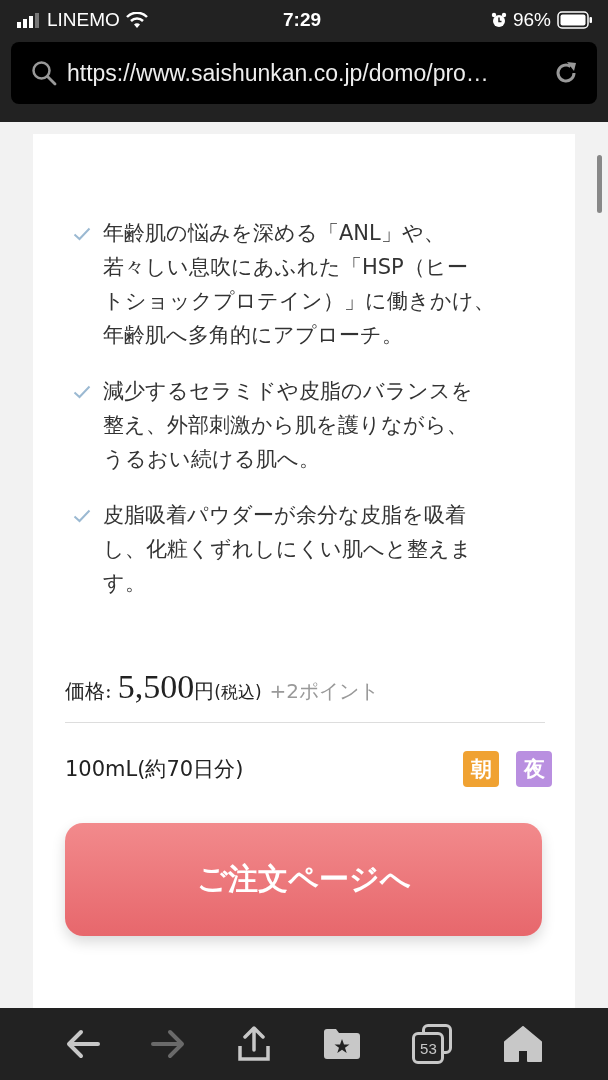  I want to click on tax-note: (税込), so click(238, 692).